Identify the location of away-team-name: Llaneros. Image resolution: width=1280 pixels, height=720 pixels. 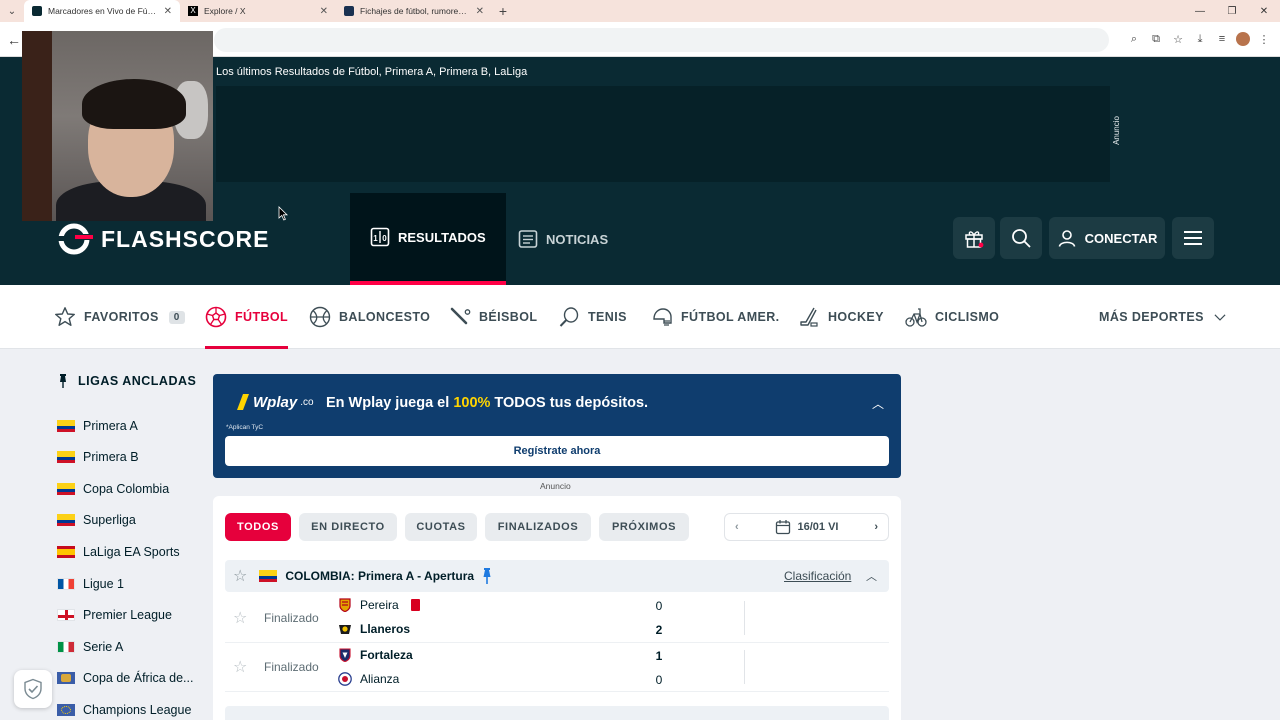
(385, 629).